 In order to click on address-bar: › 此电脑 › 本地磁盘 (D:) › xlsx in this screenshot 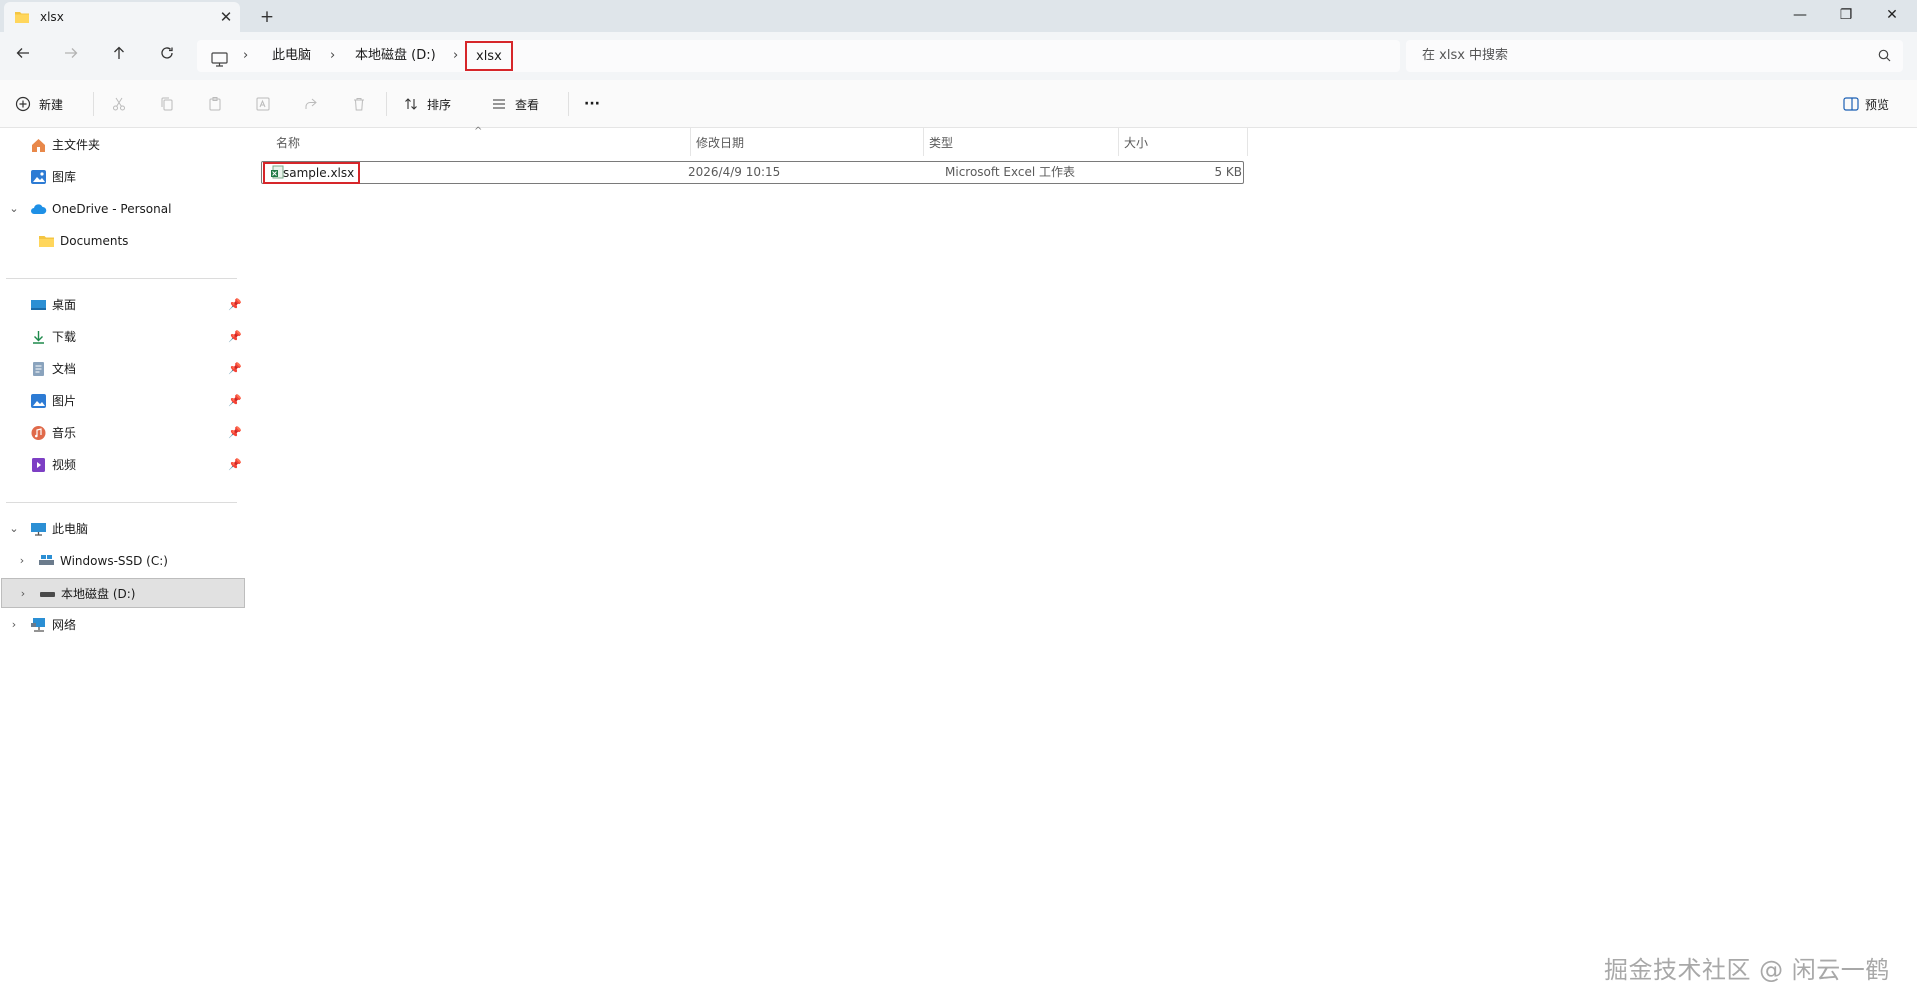, I will do `click(798, 56)`.